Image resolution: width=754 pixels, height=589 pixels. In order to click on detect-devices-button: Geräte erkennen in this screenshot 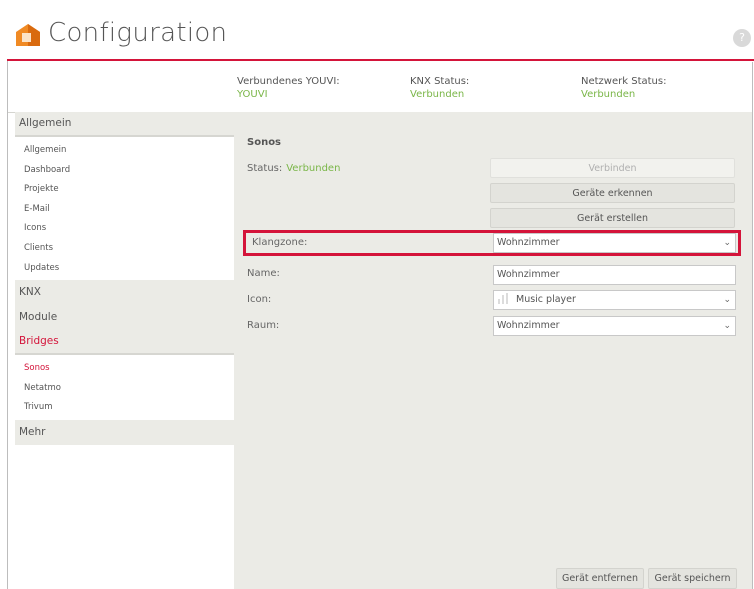, I will do `click(612, 193)`.